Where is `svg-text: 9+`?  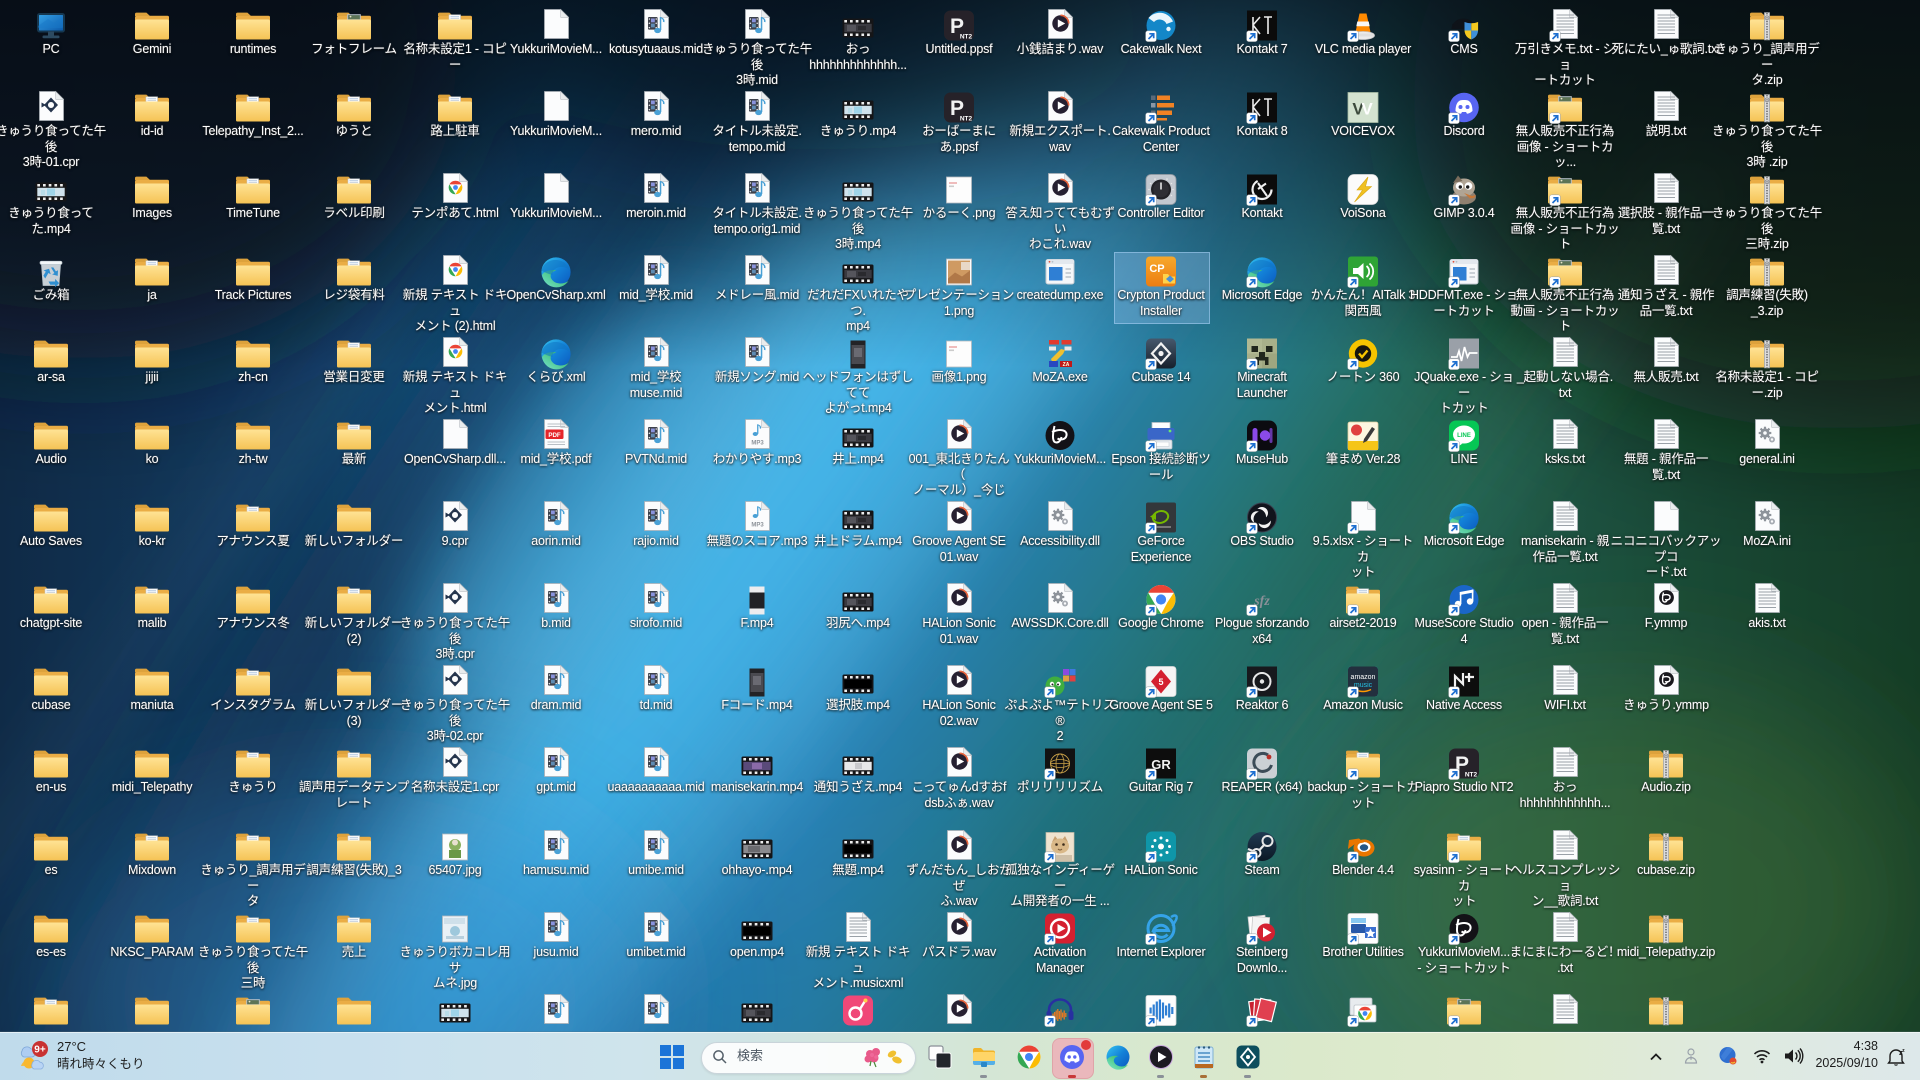
svg-text: 9+ is located at coordinates (40, 1050).